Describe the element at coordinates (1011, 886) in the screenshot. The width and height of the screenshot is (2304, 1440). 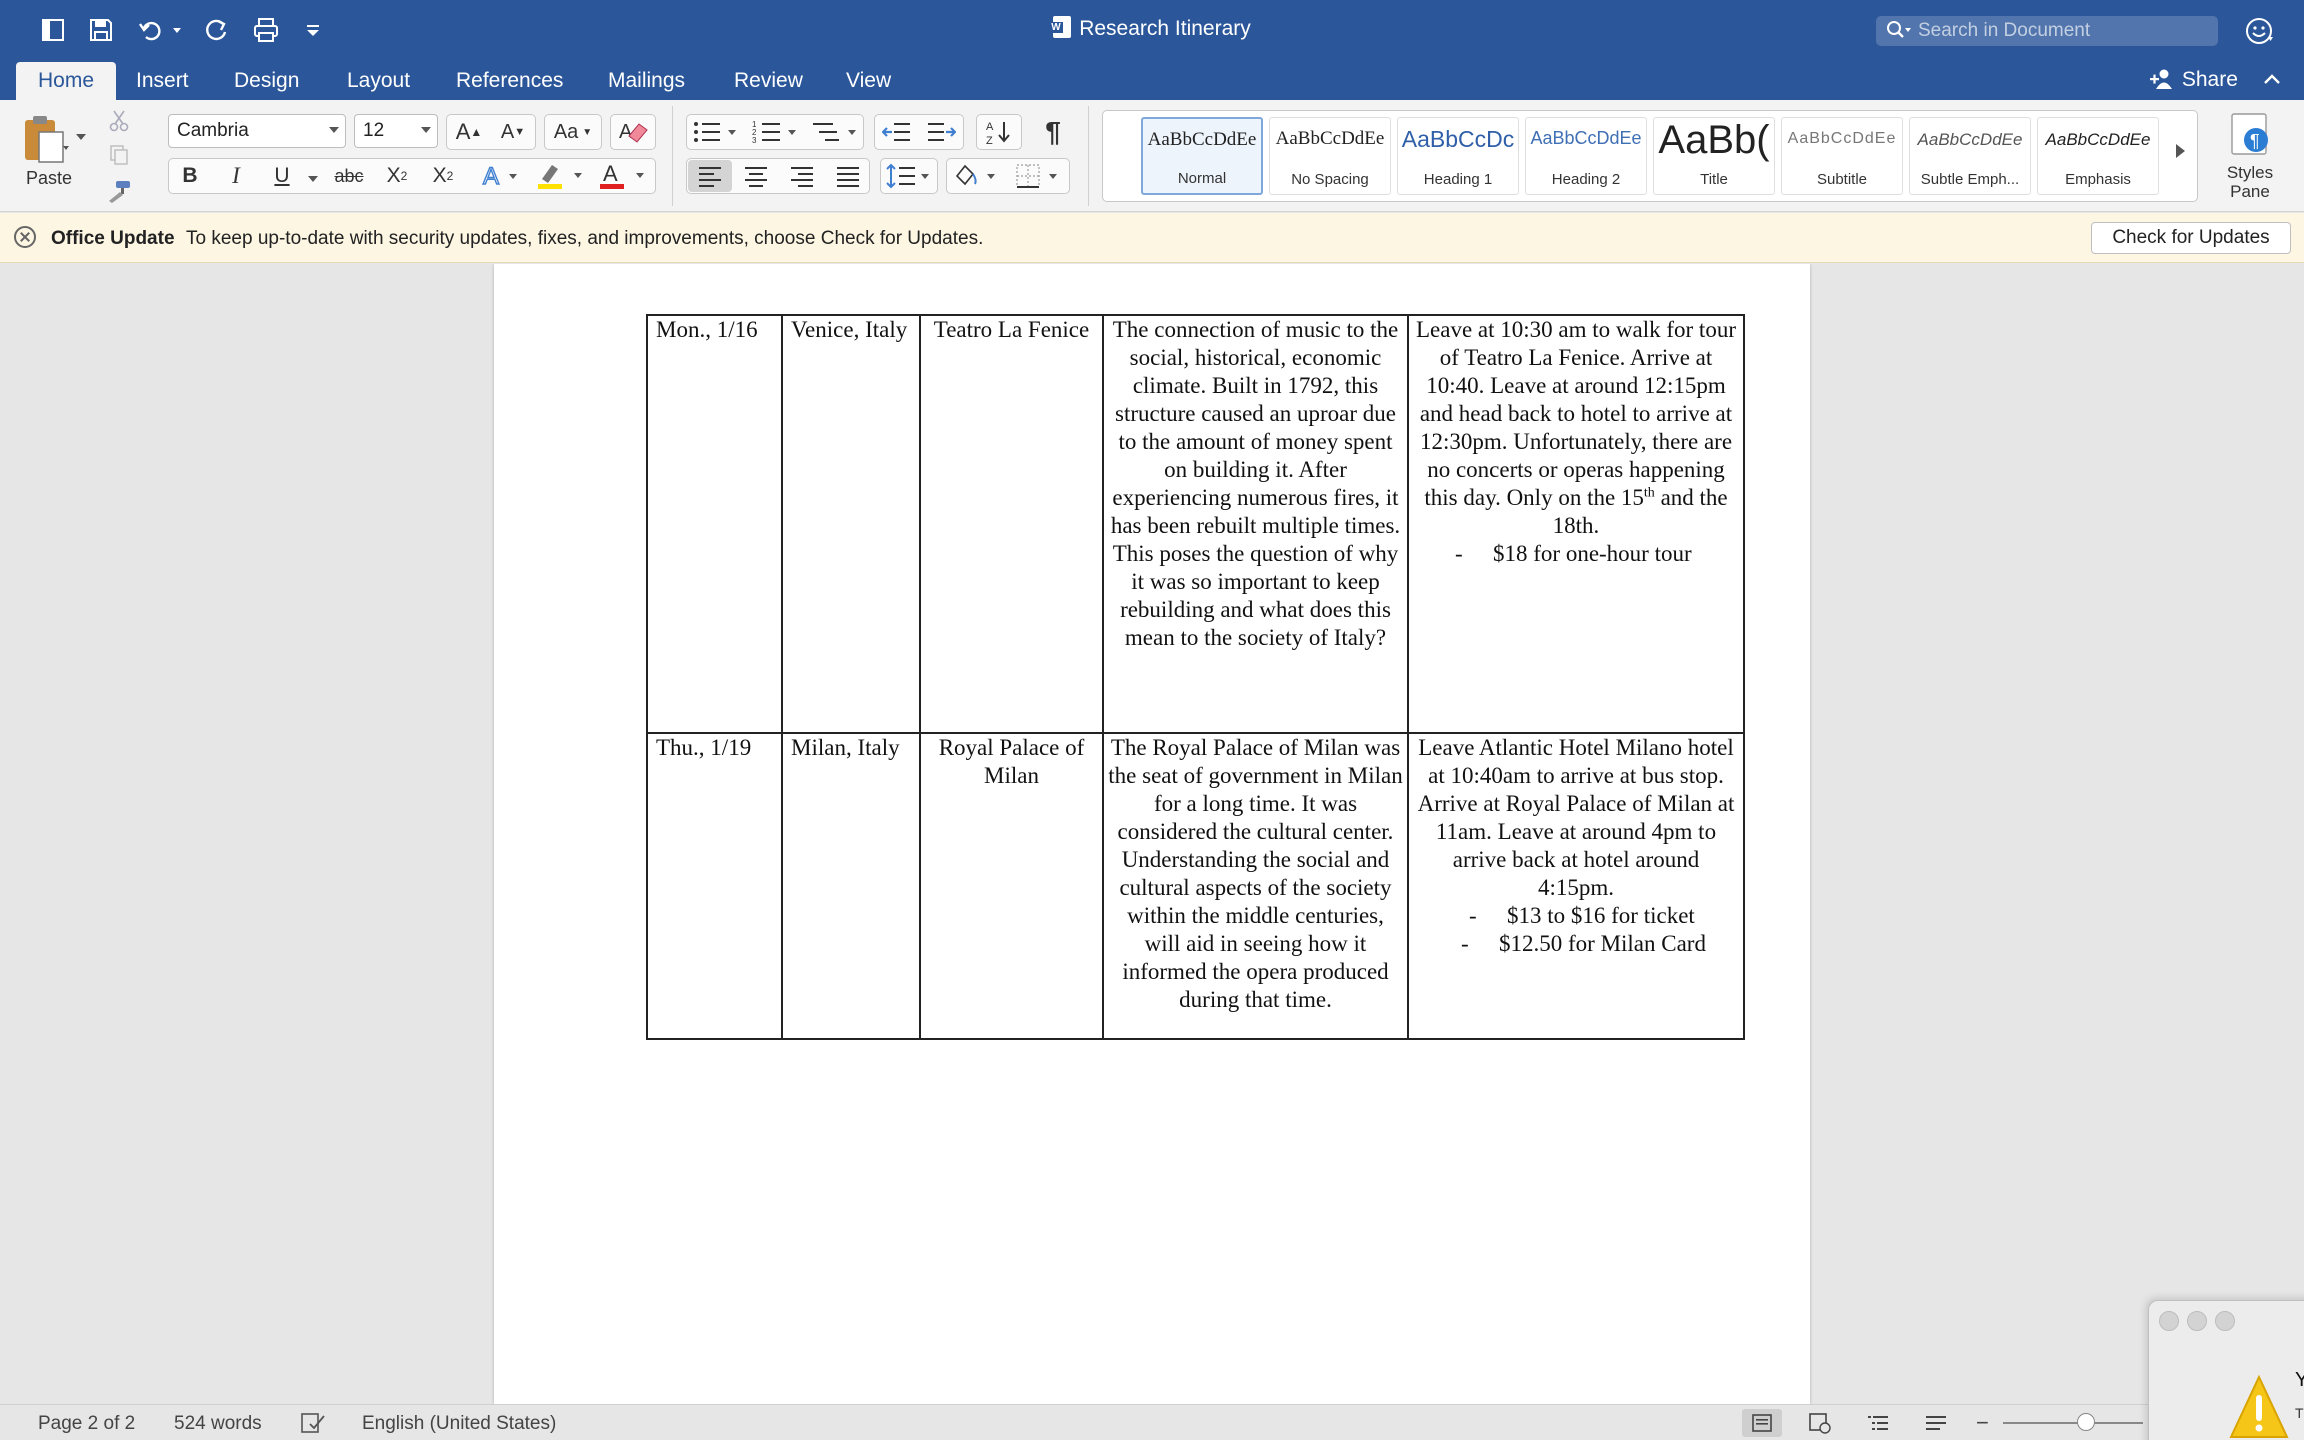
I see `table-cell-venue: Royal Palace of Milan` at that location.